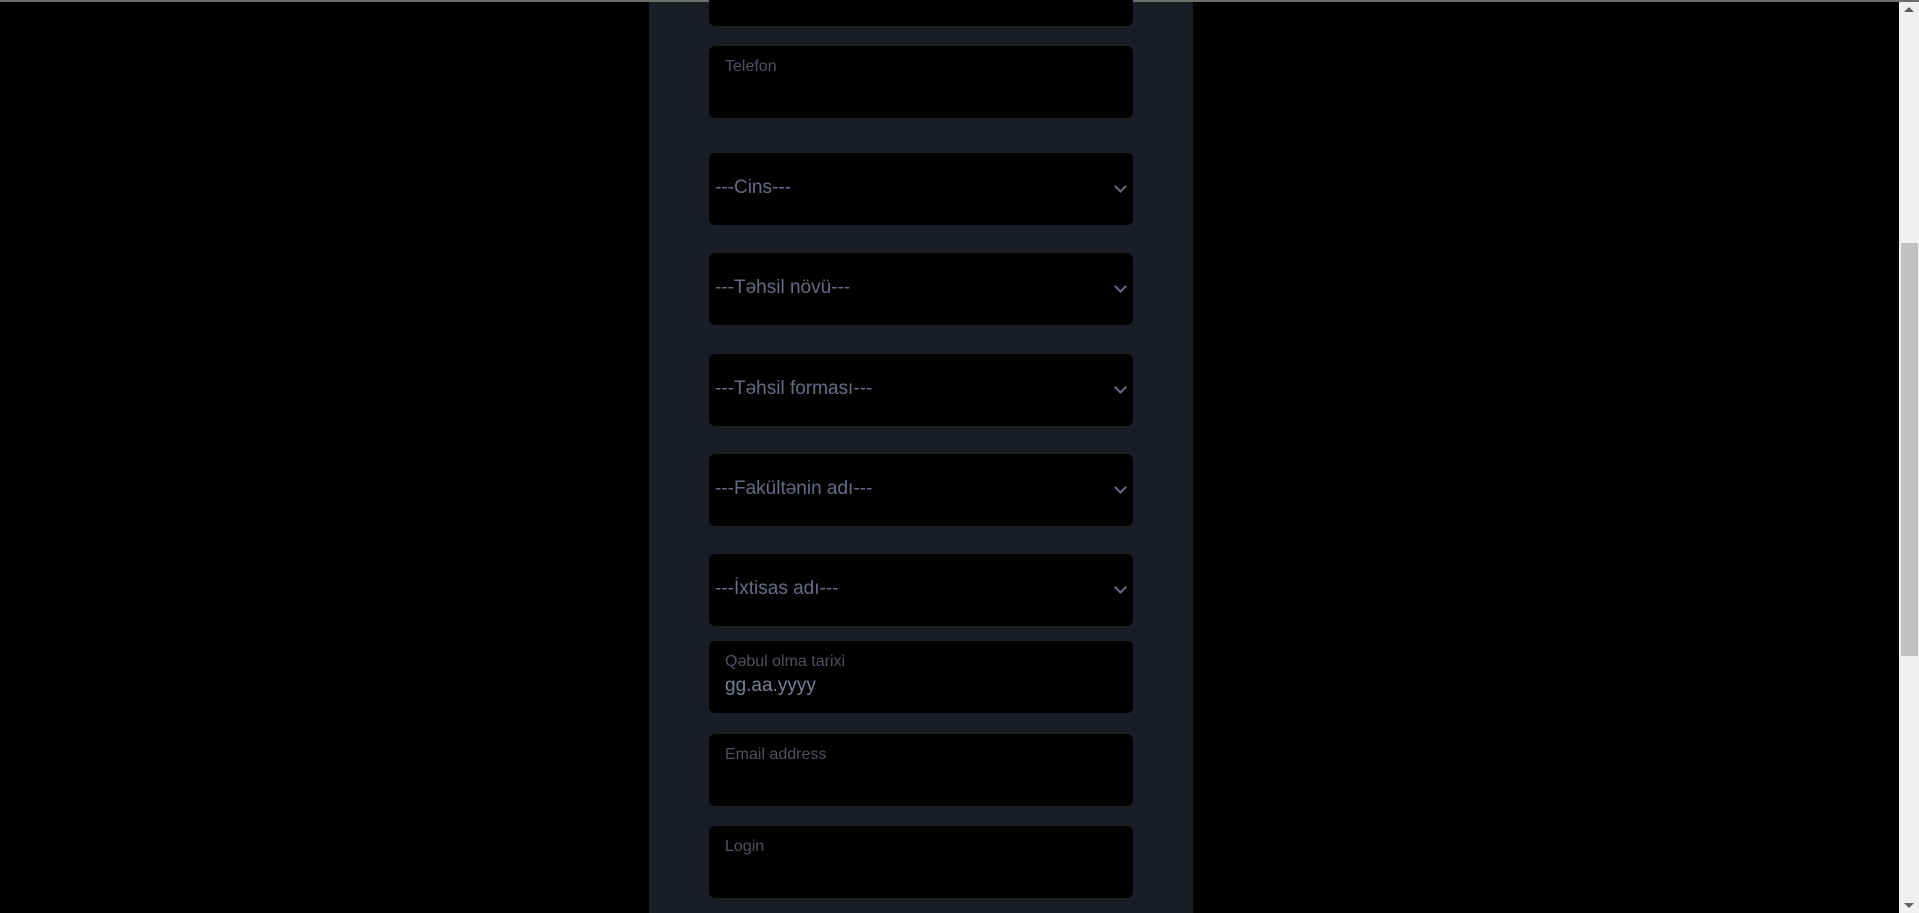 The image size is (1919, 913). I want to click on education-type-select-value: ---Təhsil növü---, so click(783, 287).